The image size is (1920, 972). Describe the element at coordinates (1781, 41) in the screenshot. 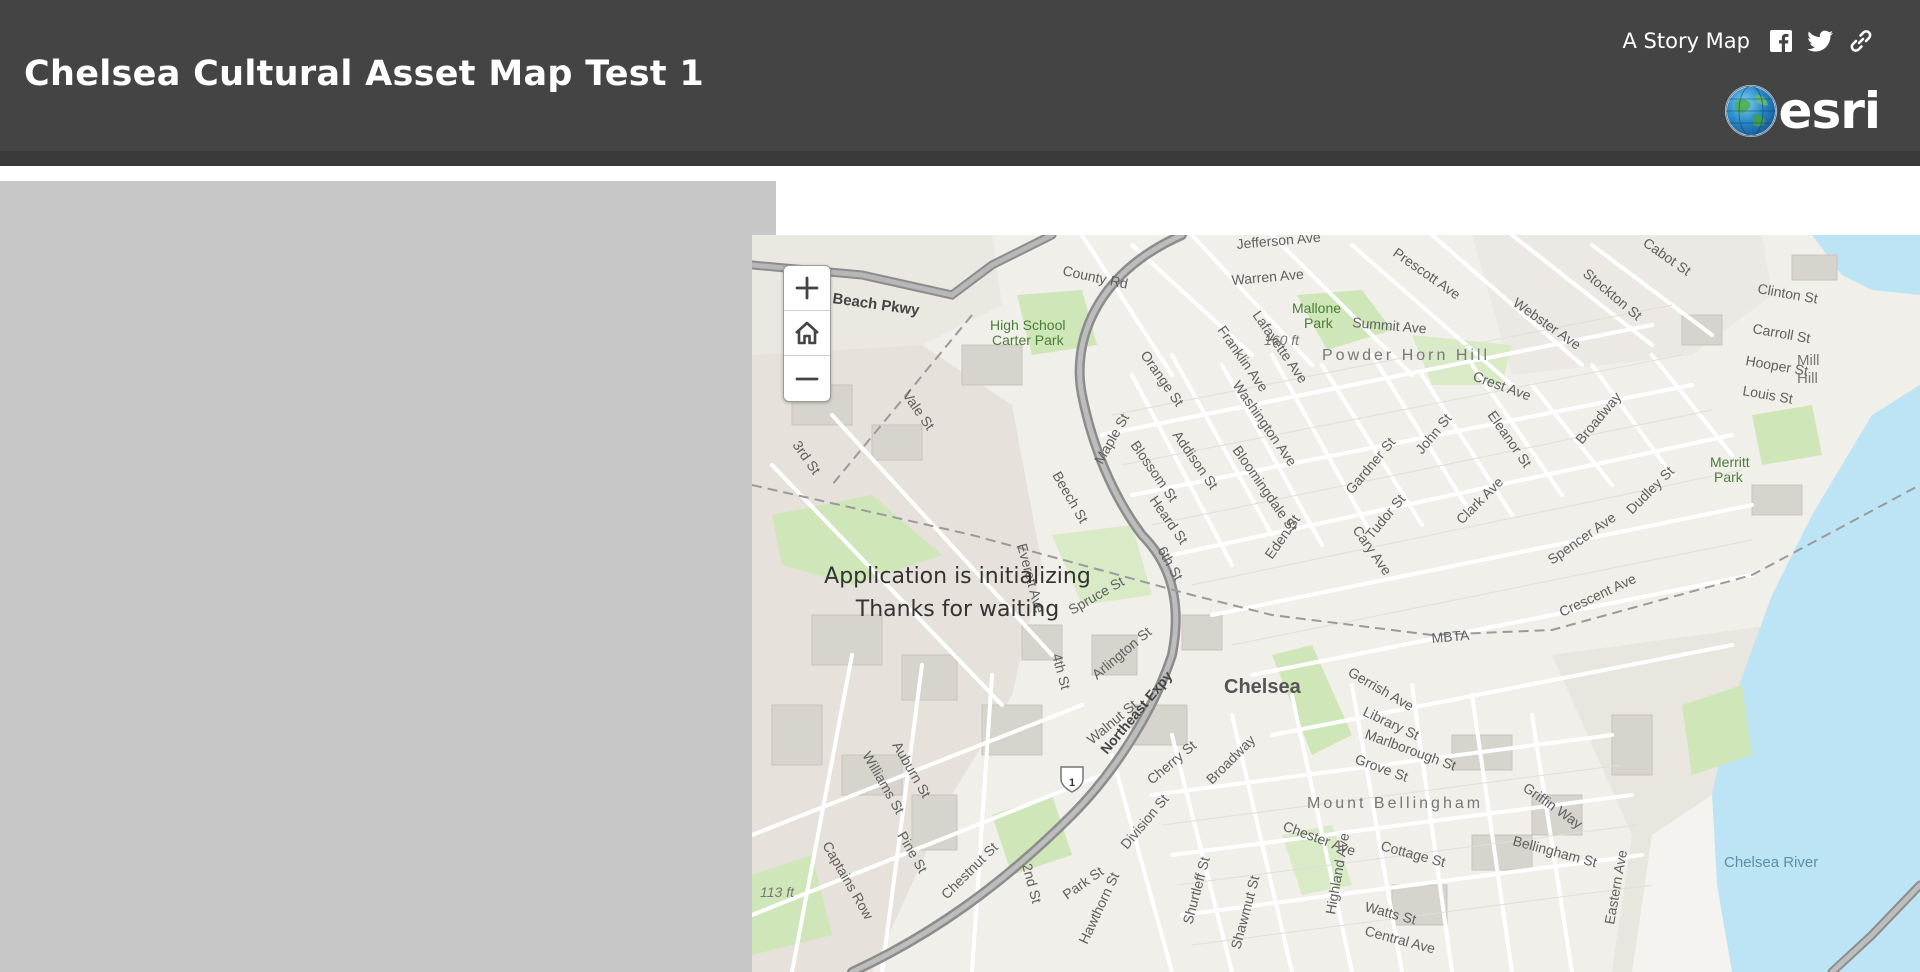

I see `facebook-icon` at that location.